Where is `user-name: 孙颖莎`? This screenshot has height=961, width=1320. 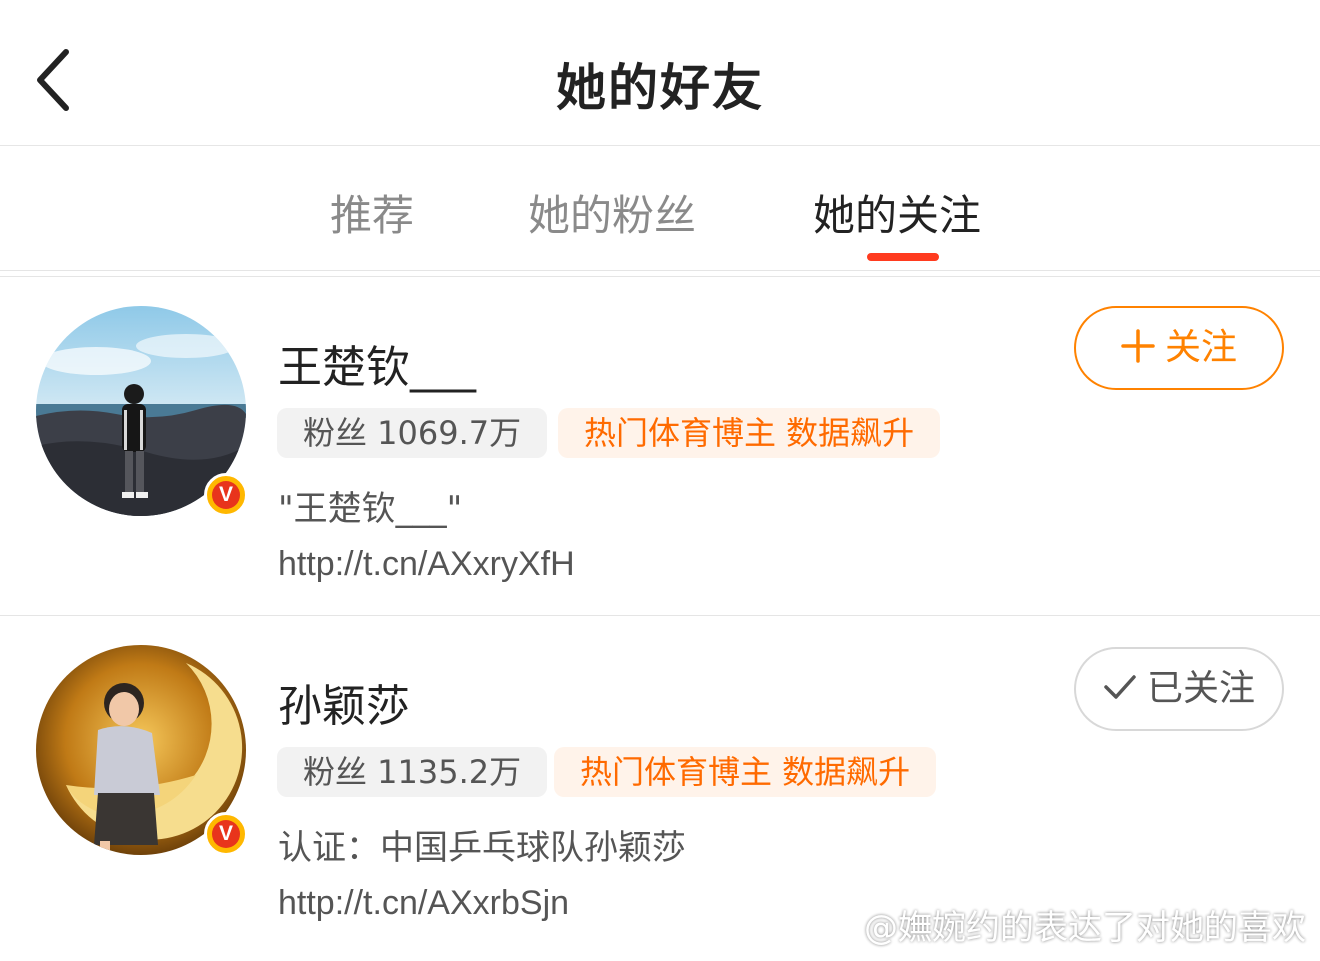
user-name: 孙颖莎 is located at coordinates (344, 702).